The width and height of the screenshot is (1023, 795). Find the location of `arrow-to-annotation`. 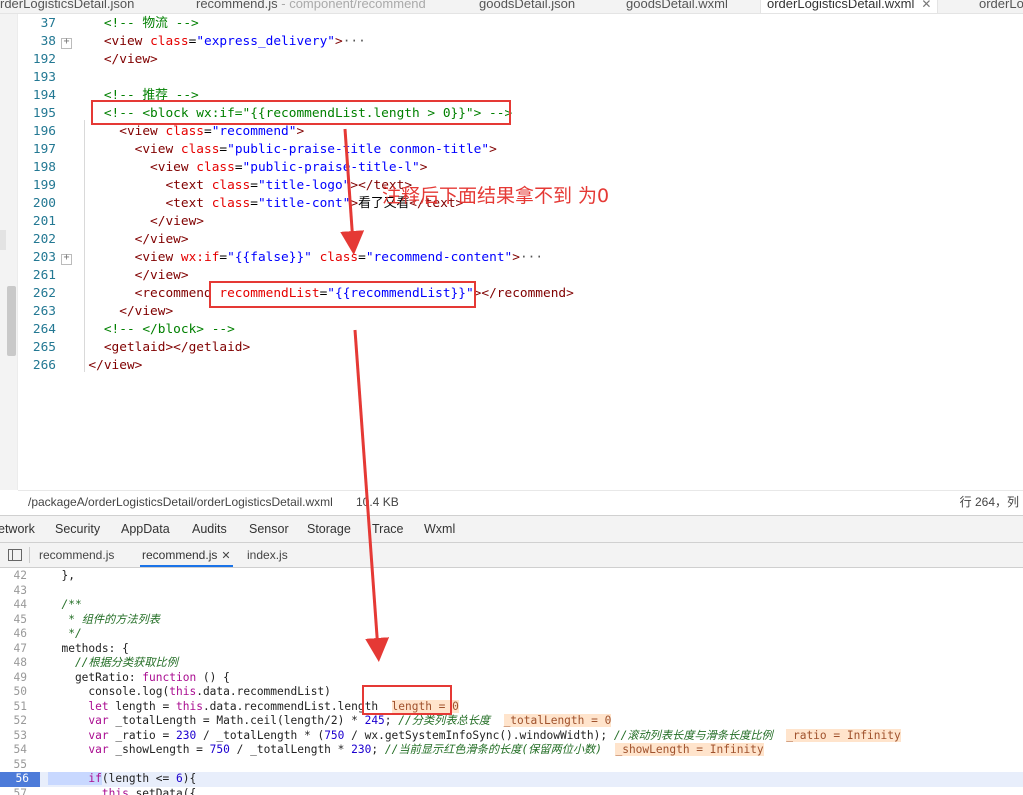

arrow-to-annotation is located at coordinates (352, 191).